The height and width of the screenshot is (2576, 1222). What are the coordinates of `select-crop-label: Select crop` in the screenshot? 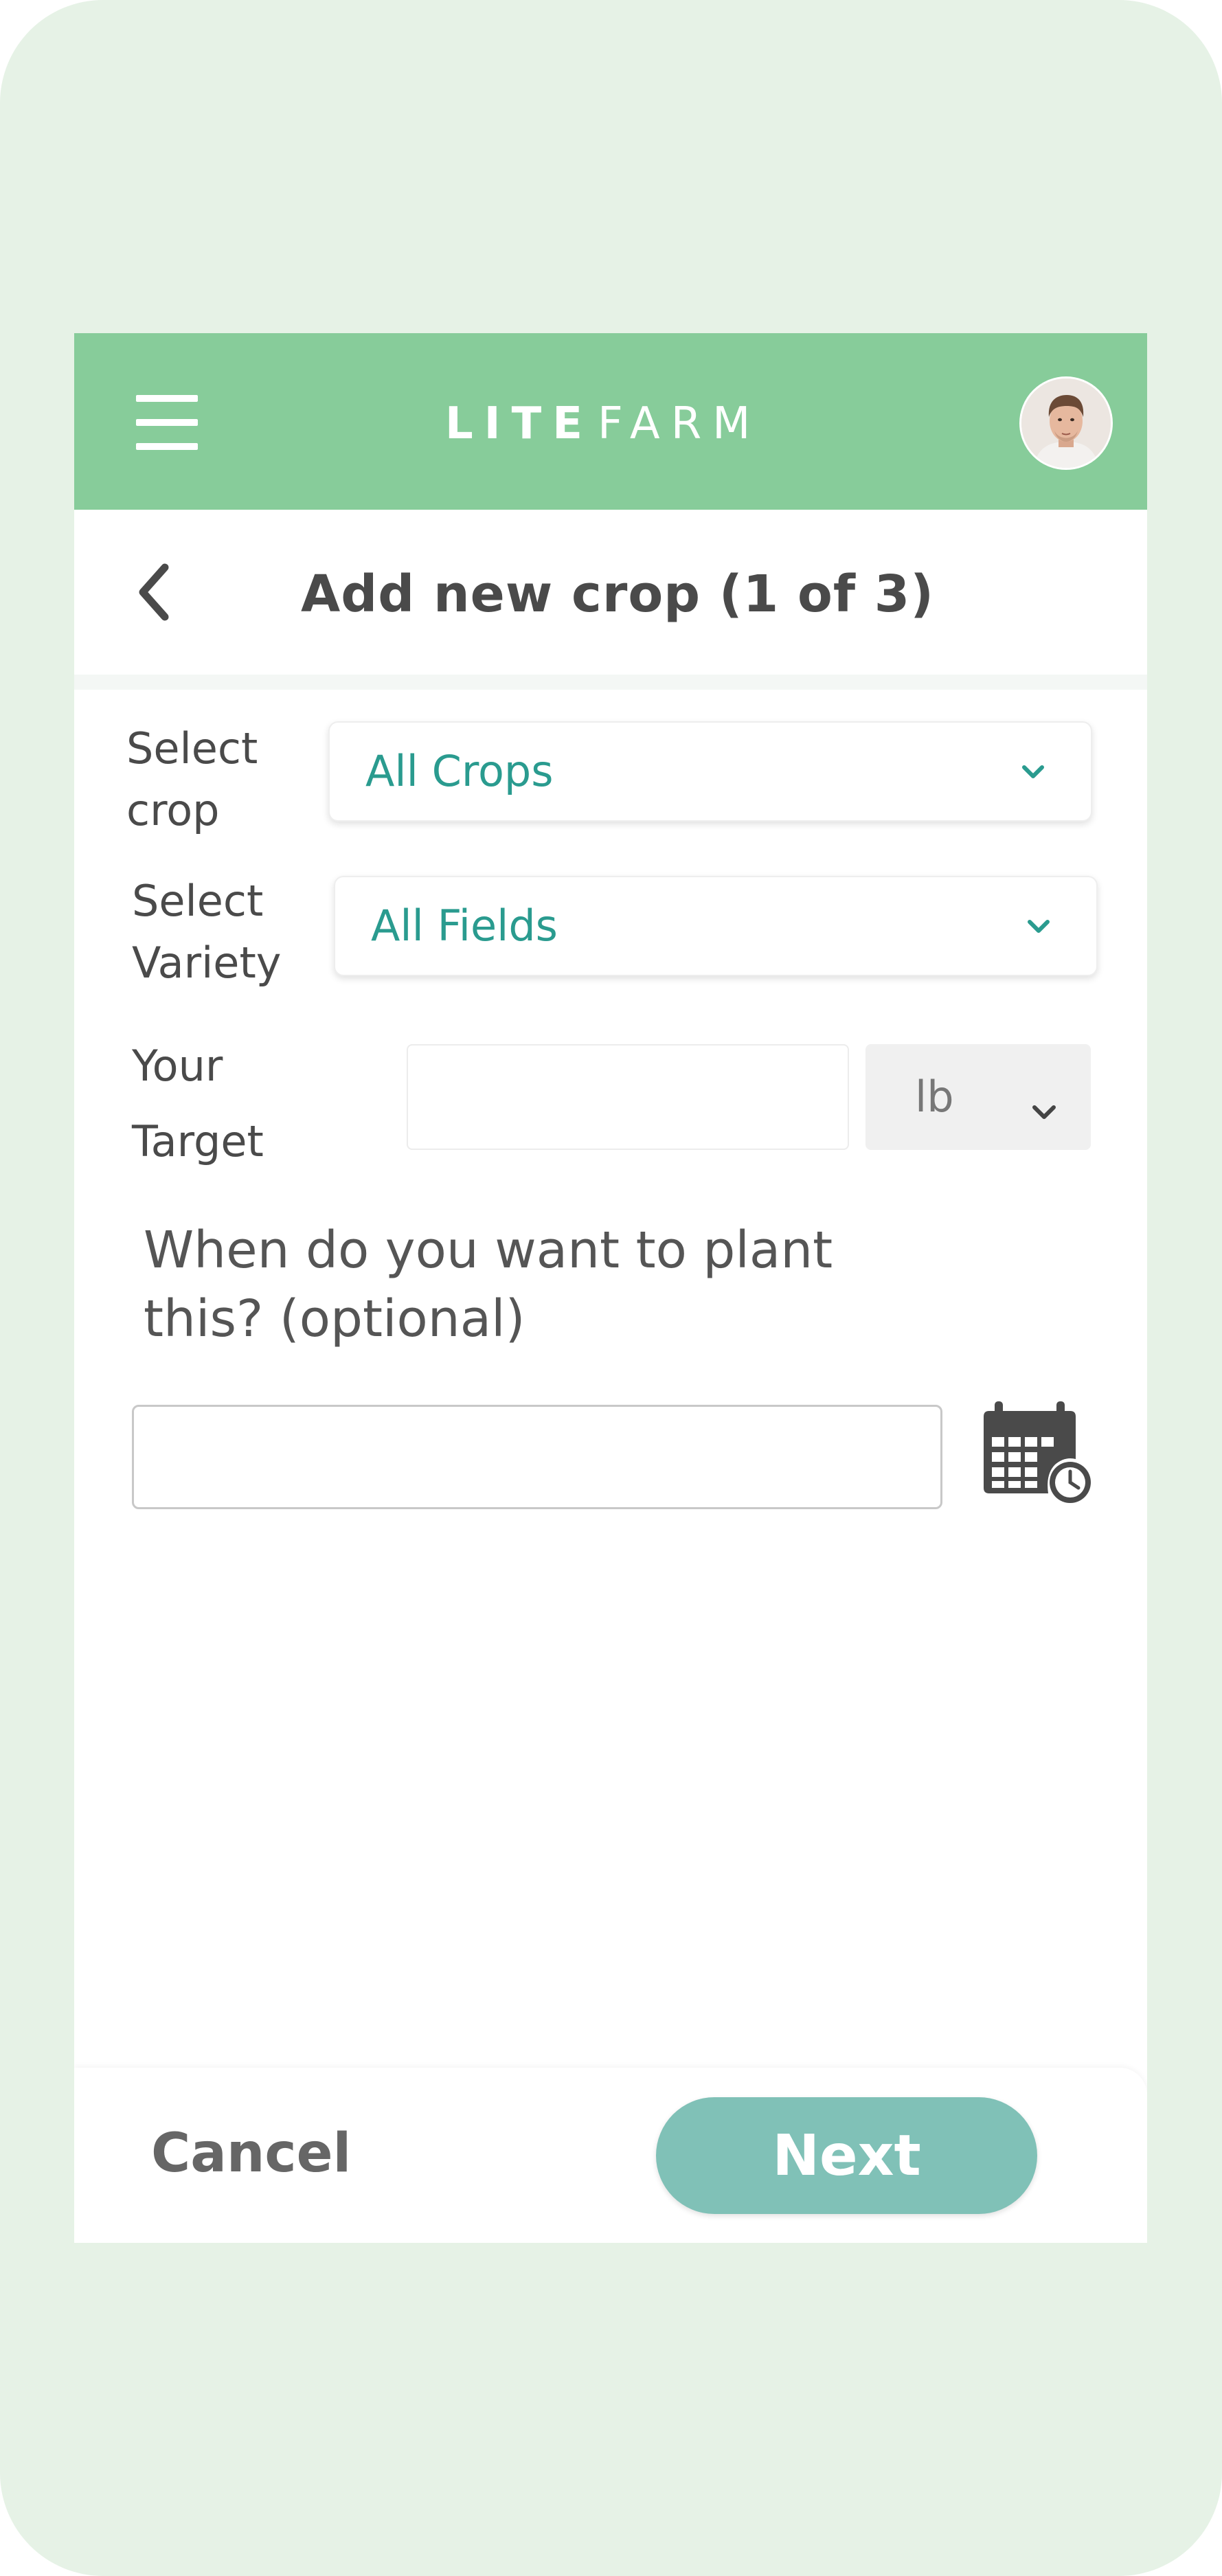 It's located at (192, 779).